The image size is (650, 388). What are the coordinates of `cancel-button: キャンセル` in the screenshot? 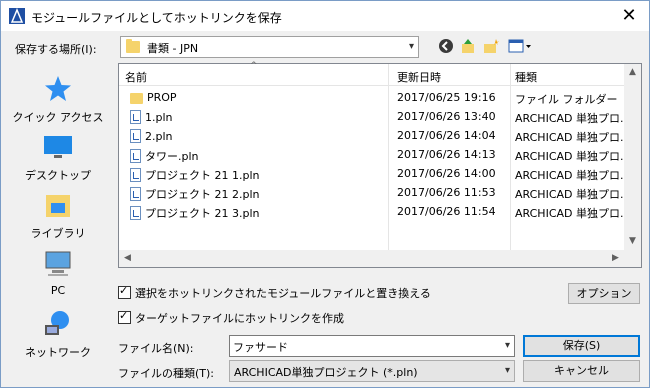 It's located at (581, 371).